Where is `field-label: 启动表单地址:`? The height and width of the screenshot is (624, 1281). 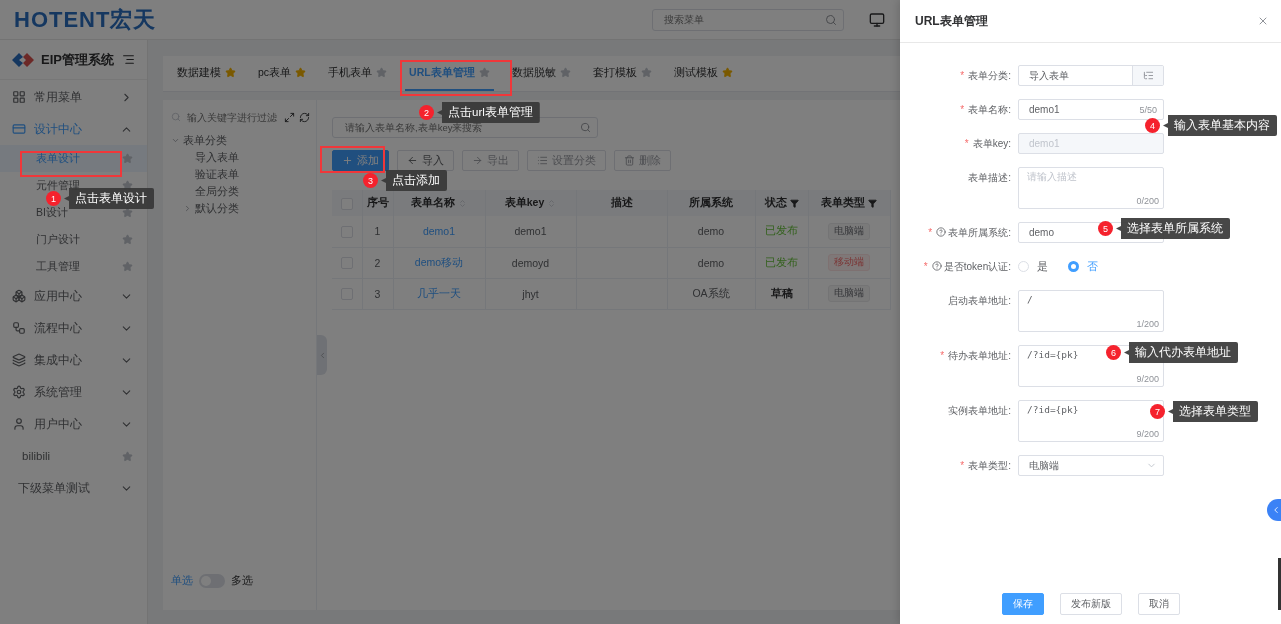 field-label: 启动表单地址: is located at coordinates (979, 301).